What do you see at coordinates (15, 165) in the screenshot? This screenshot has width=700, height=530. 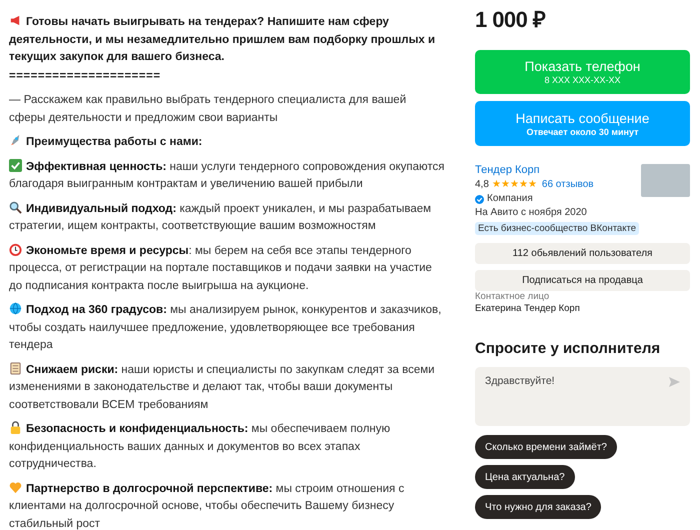 I see `checkmark-icon` at bounding box center [15, 165].